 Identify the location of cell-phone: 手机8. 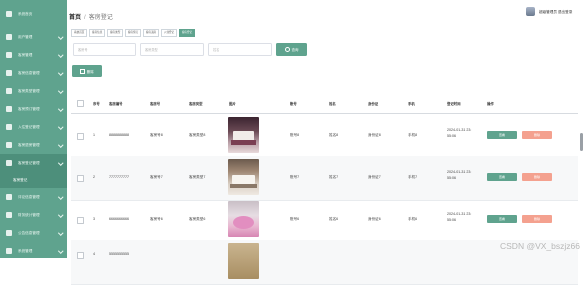
(413, 135).